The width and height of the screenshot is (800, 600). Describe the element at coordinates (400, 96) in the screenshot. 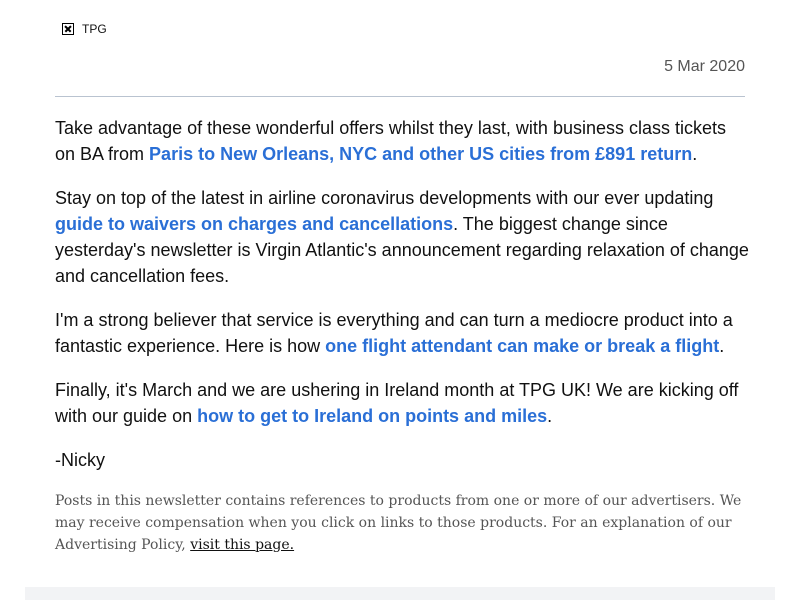

I see `header-divider` at that location.